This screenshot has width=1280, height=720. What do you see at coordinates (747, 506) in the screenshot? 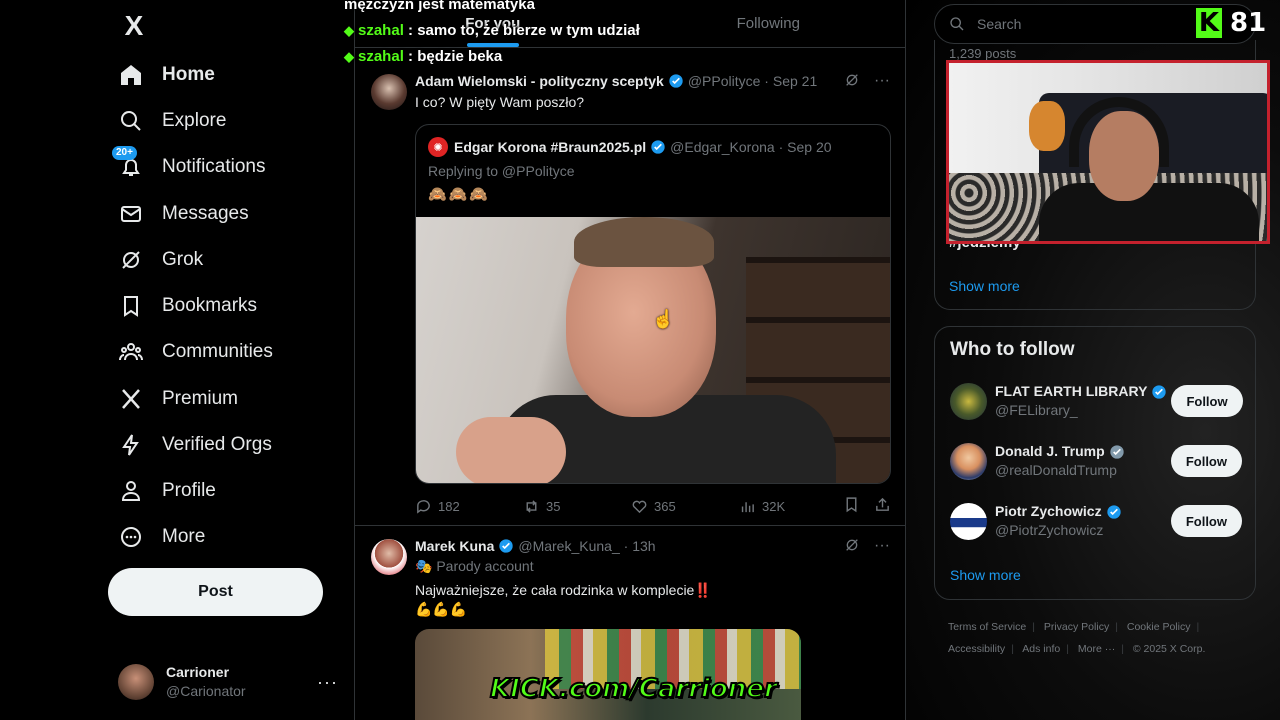
I see `bar-chart-icon` at bounding box center [747, 506].